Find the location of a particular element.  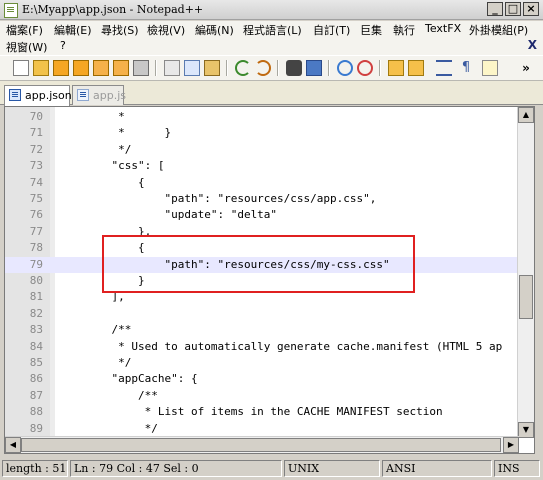

line-number: 82 is located at coordinates (36, 313).